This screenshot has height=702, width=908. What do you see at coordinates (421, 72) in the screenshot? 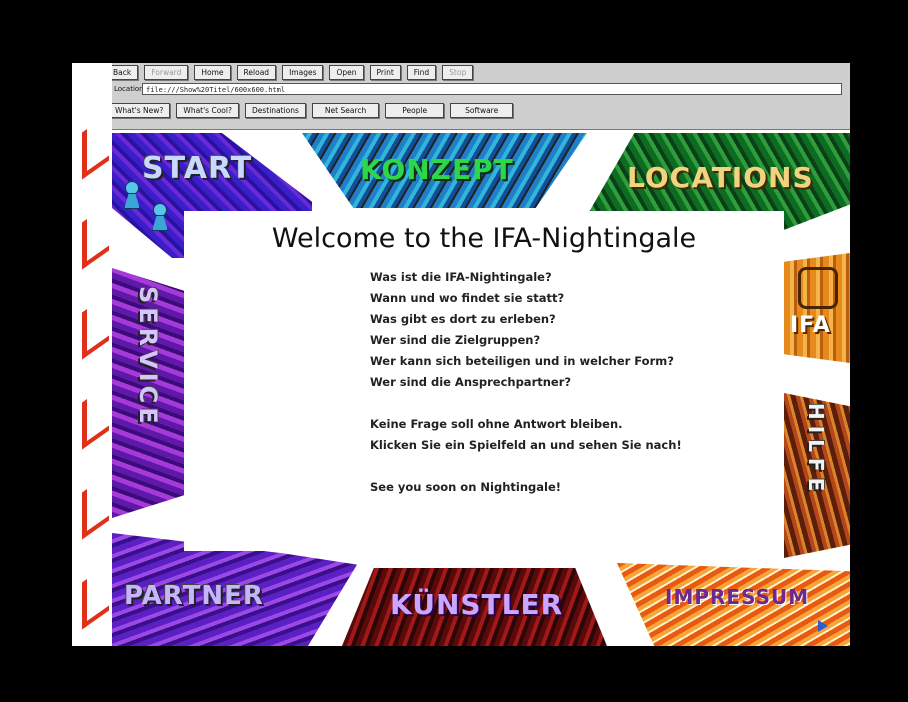
I see `find-button: Find` at bounding box center [421, 72].